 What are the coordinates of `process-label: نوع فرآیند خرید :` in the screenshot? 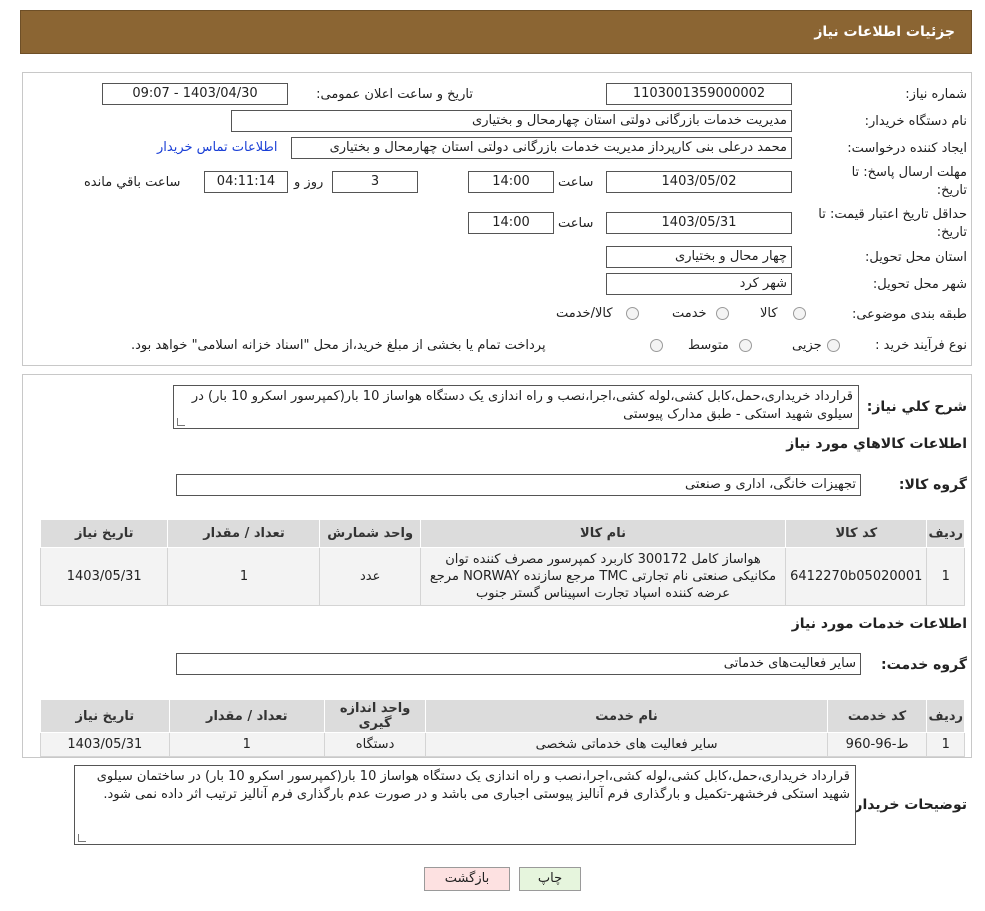 It's located at (921, 345).